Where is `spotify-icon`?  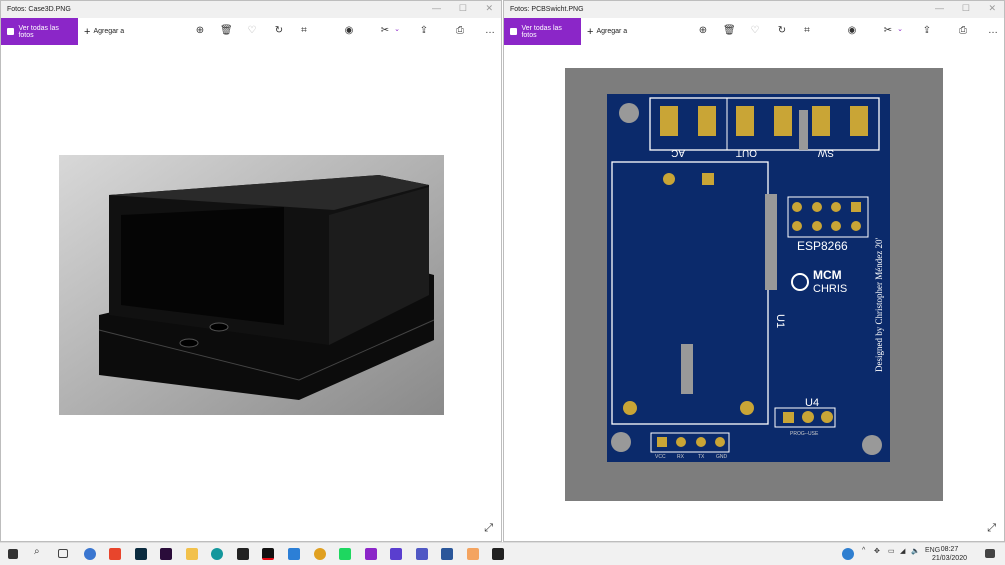 spotify-icon is located at coordinates (345, 554).